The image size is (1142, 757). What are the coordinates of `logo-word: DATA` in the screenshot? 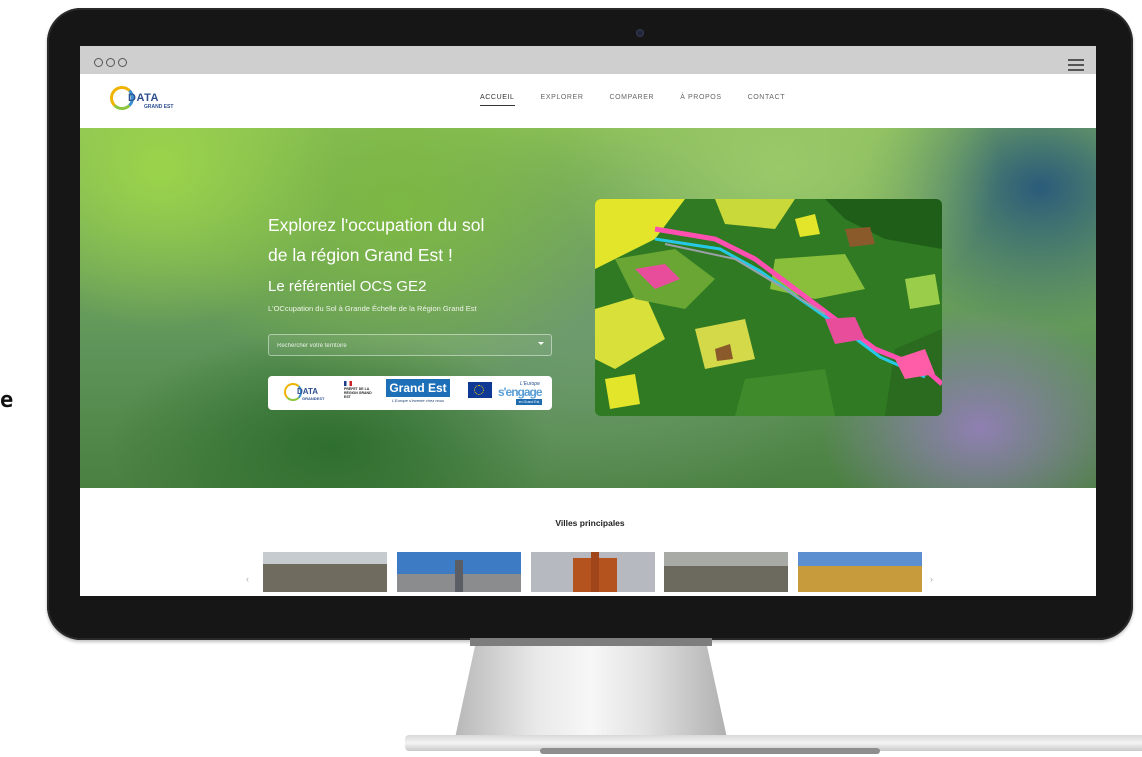 It's located at (143, 98).